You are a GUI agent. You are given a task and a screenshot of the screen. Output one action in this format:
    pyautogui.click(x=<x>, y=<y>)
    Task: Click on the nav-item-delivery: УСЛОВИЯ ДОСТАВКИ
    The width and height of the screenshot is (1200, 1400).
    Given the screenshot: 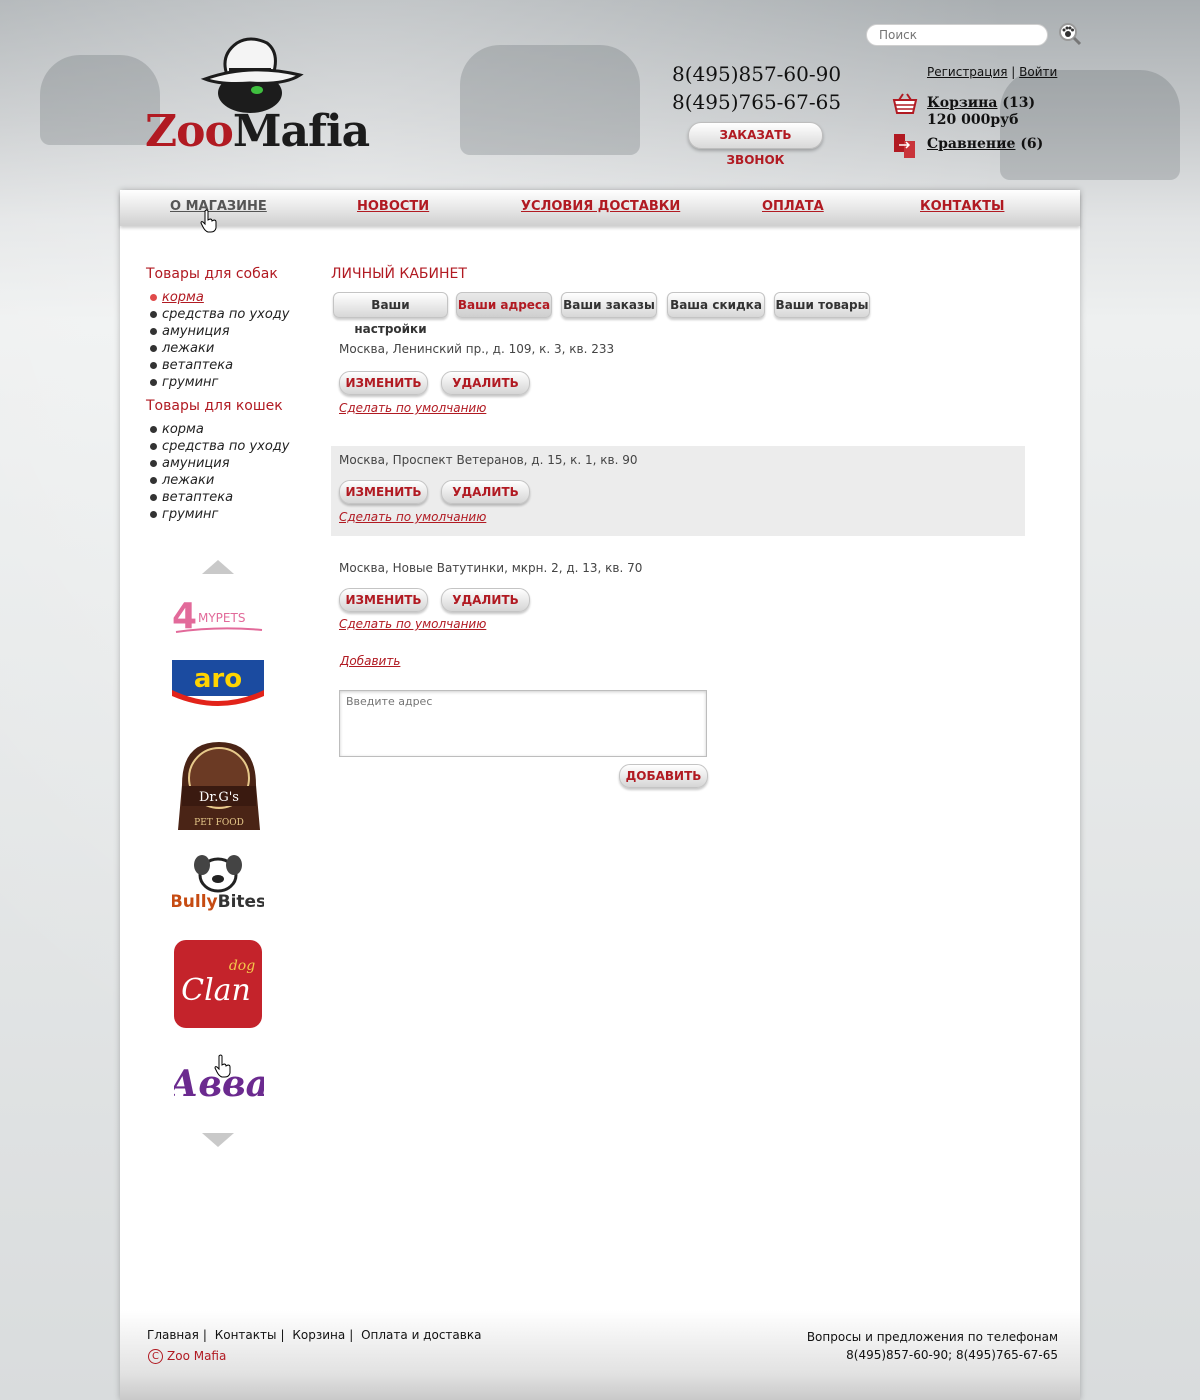 What is the action you would take?
    pyautogui.click(x=600, y=206)
    